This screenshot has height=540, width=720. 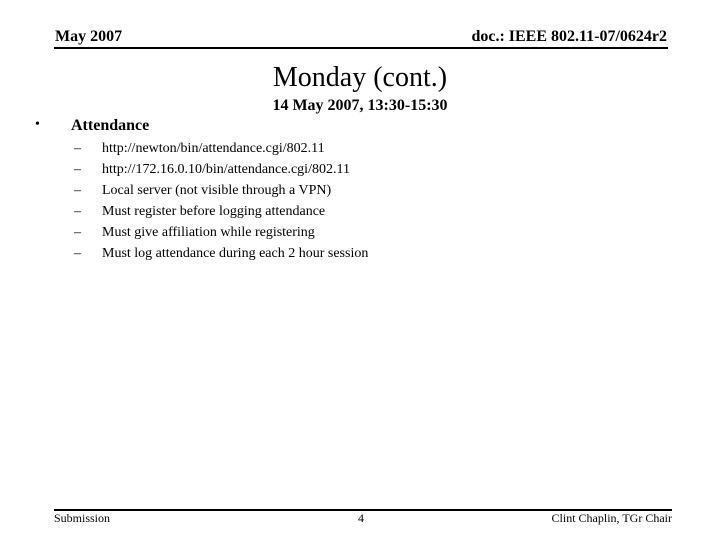 What do you see at coordinates (611, 518) in the screenshot?
I see `footer-author: Clint Chaplin, TGr Chair` at bounding box center [611, 518].